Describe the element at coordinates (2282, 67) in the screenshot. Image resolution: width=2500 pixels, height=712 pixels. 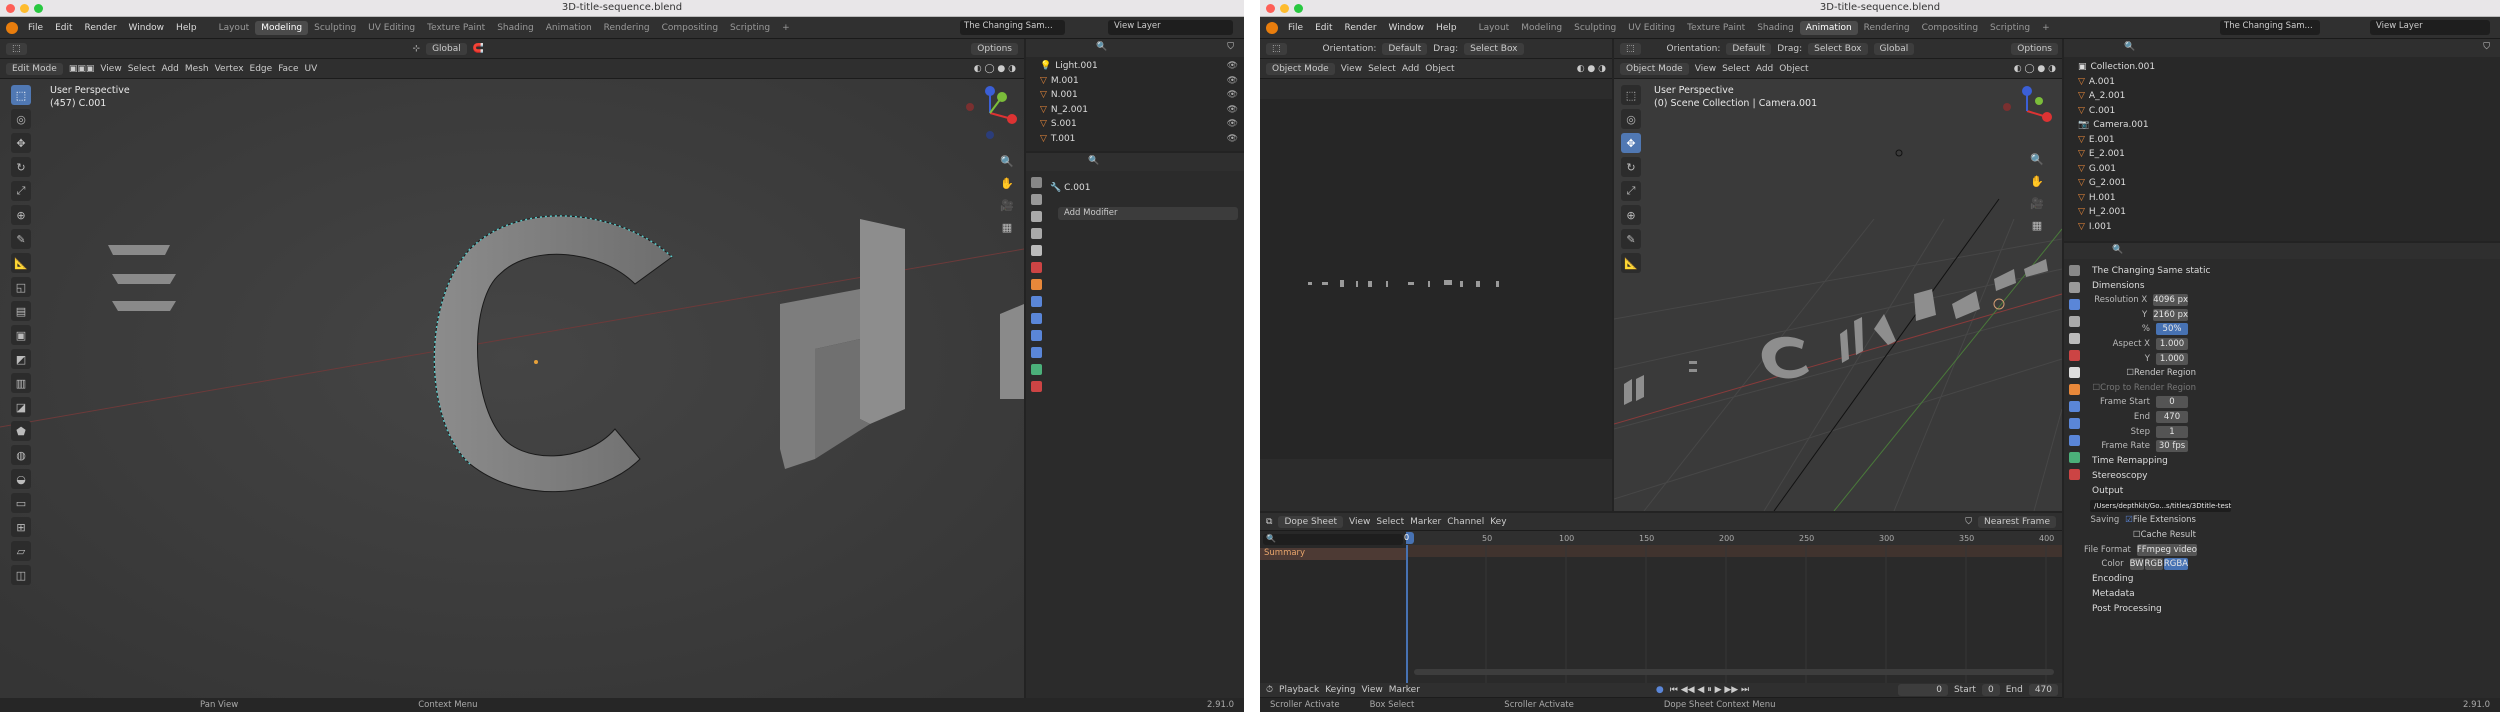
I see `outliner-row: ▣ Collection.001` at that location.